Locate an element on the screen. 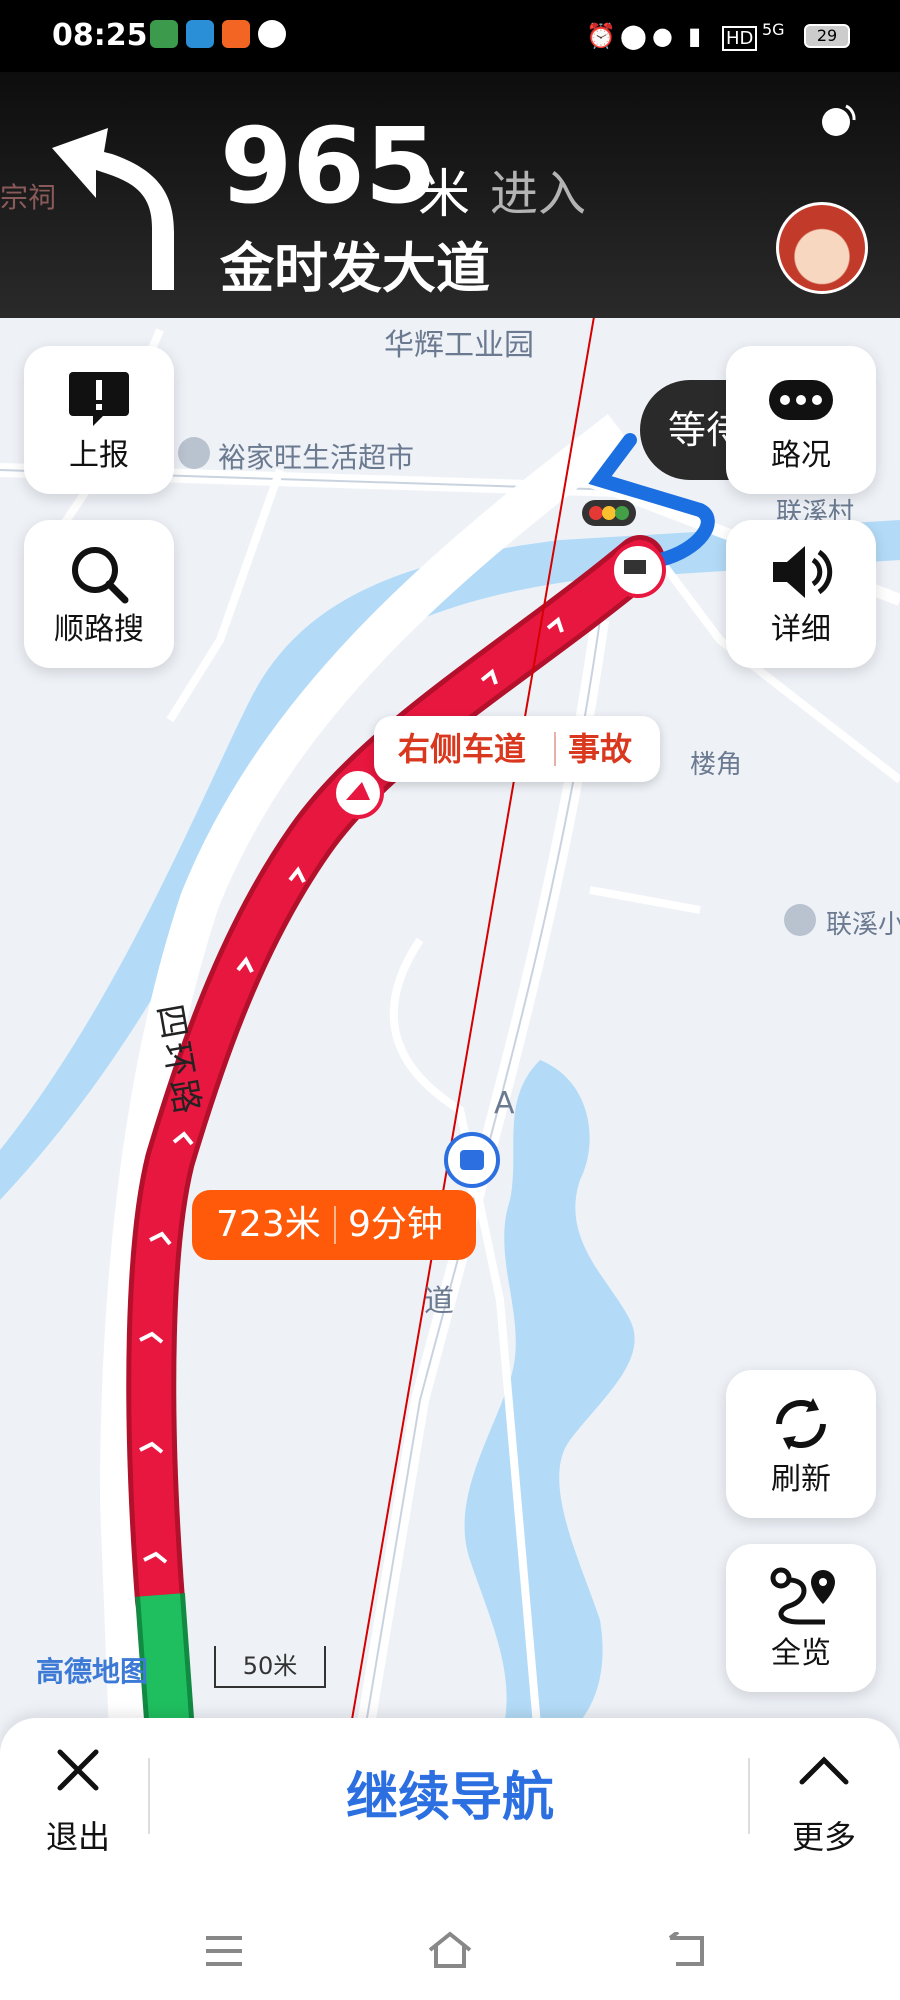  location-icon: ⬤ is located at coordinates (633, 36).